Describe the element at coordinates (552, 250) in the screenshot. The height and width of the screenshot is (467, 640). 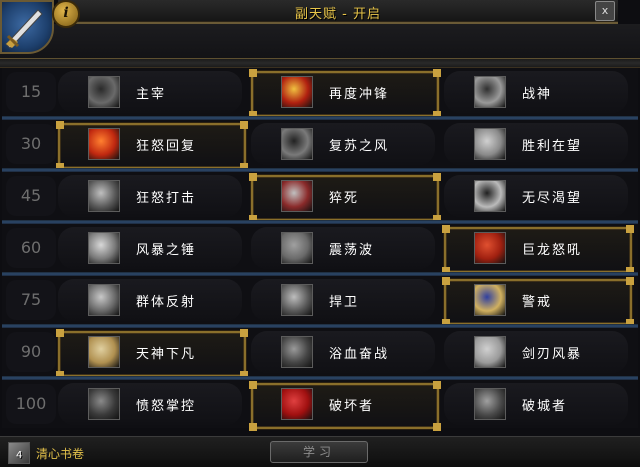
I see `talent-name: 巨龙怒吼` at that location.